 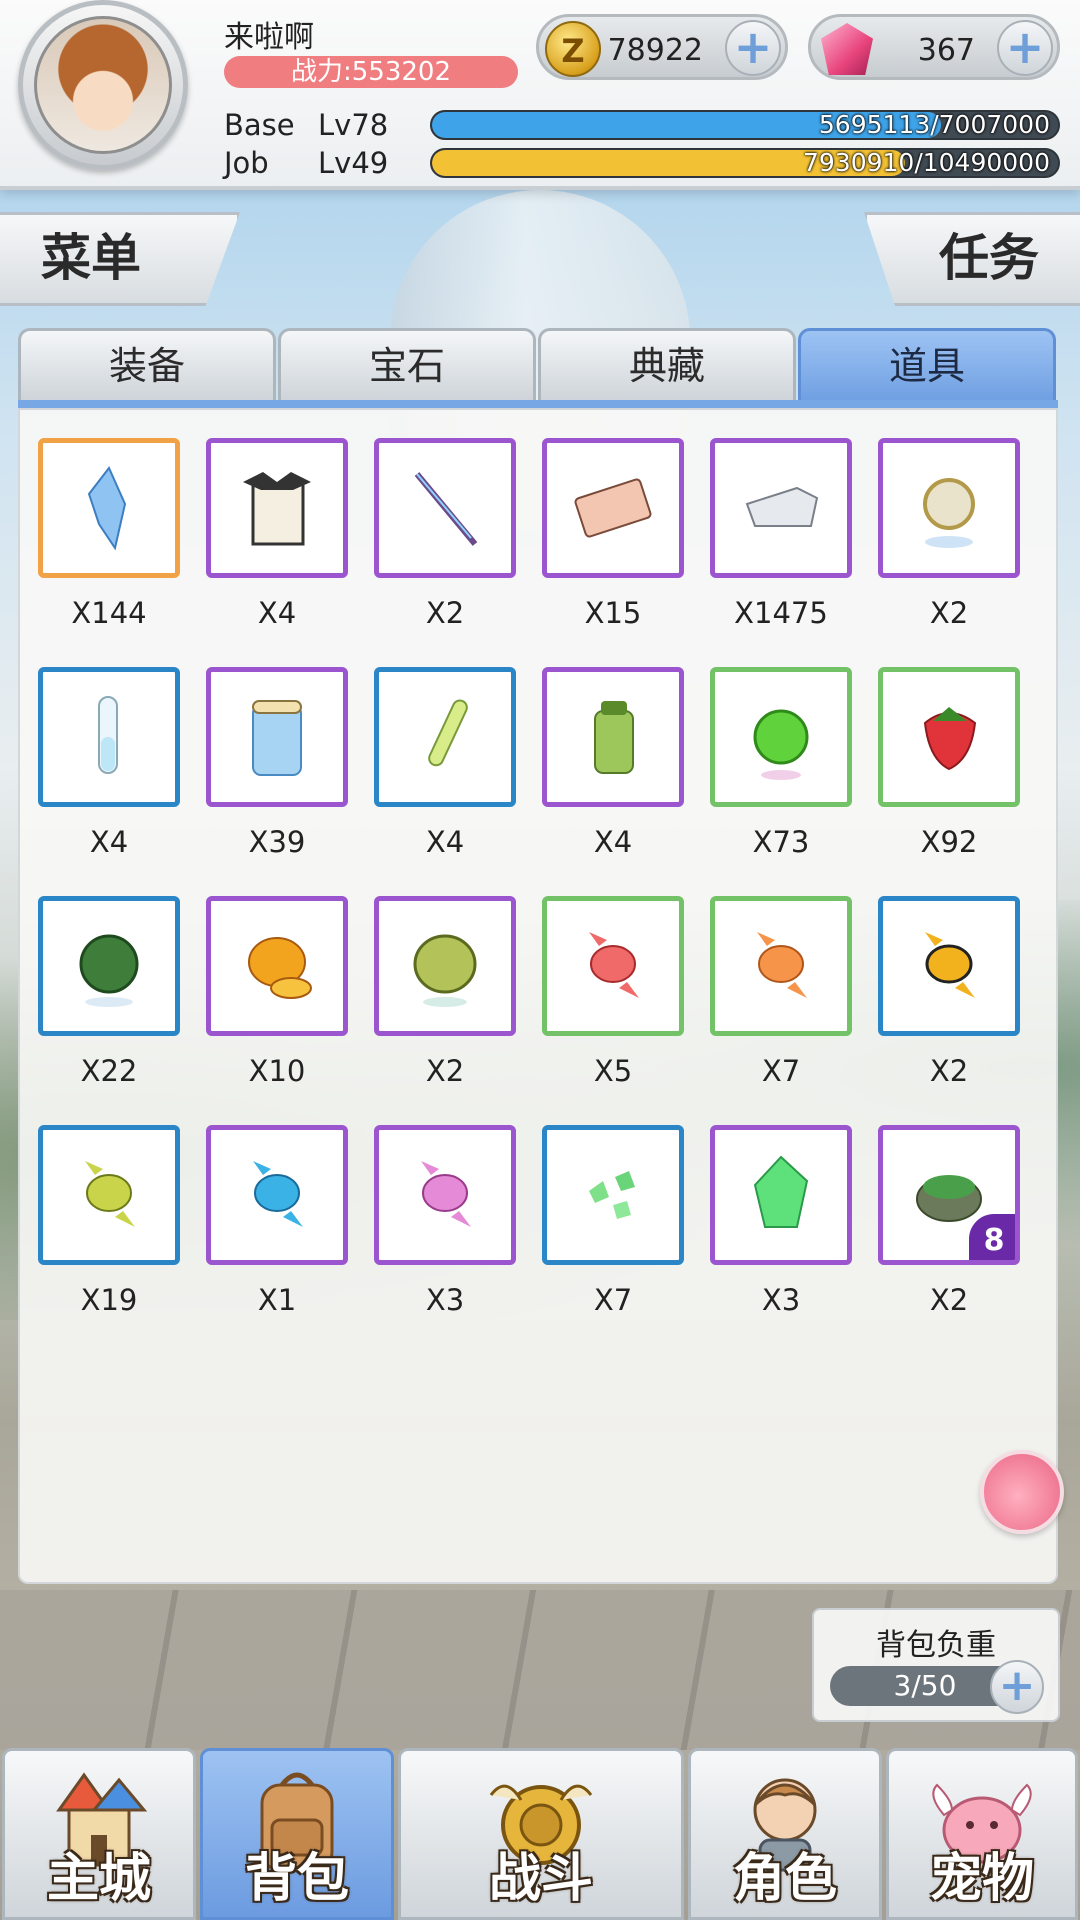 I want to click on nav-pet: 宠物, so click(x=982, y=1834).